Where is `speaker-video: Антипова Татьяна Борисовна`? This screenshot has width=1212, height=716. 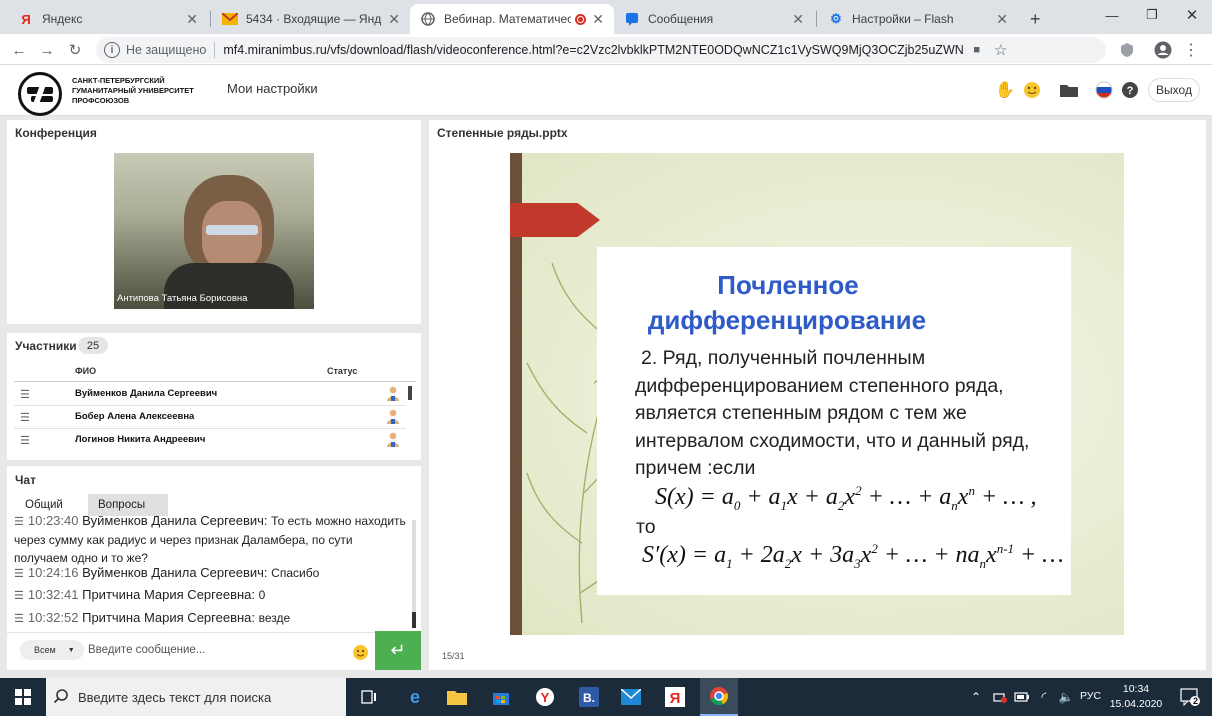 speaker-video: Антипова Татьяна Борисовна is located at coordinates (214, 231).